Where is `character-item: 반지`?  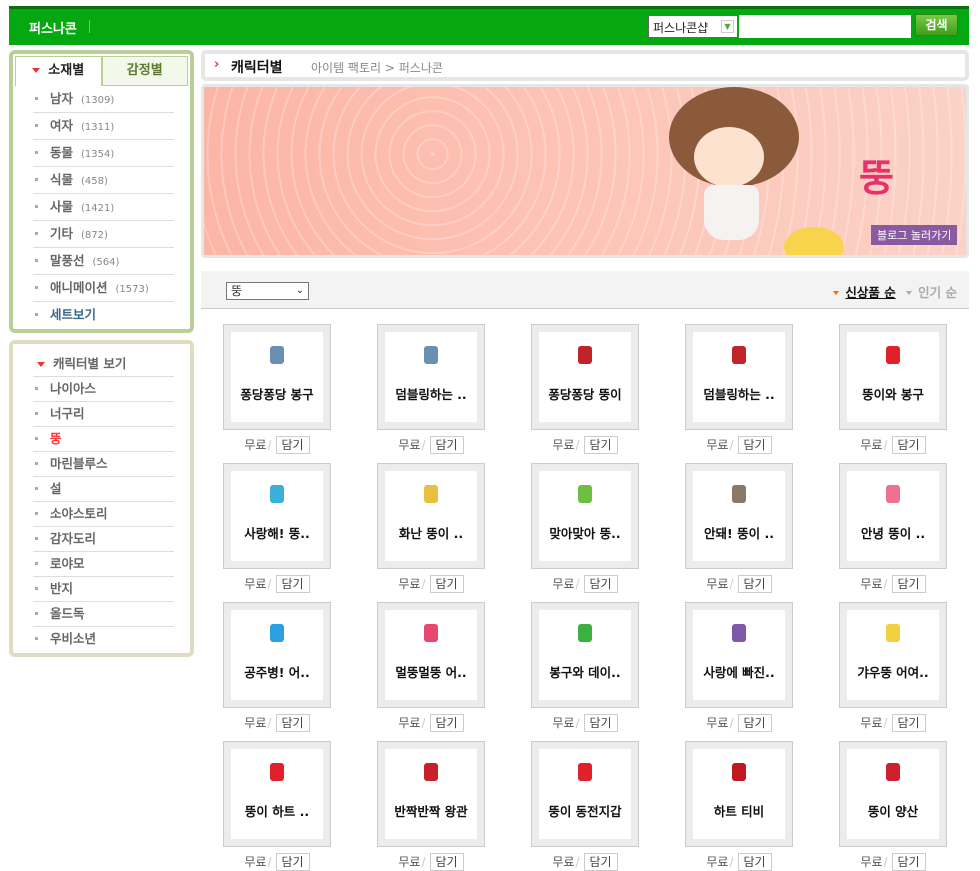 character-item: 반지 is located at coordinates (103, 589).